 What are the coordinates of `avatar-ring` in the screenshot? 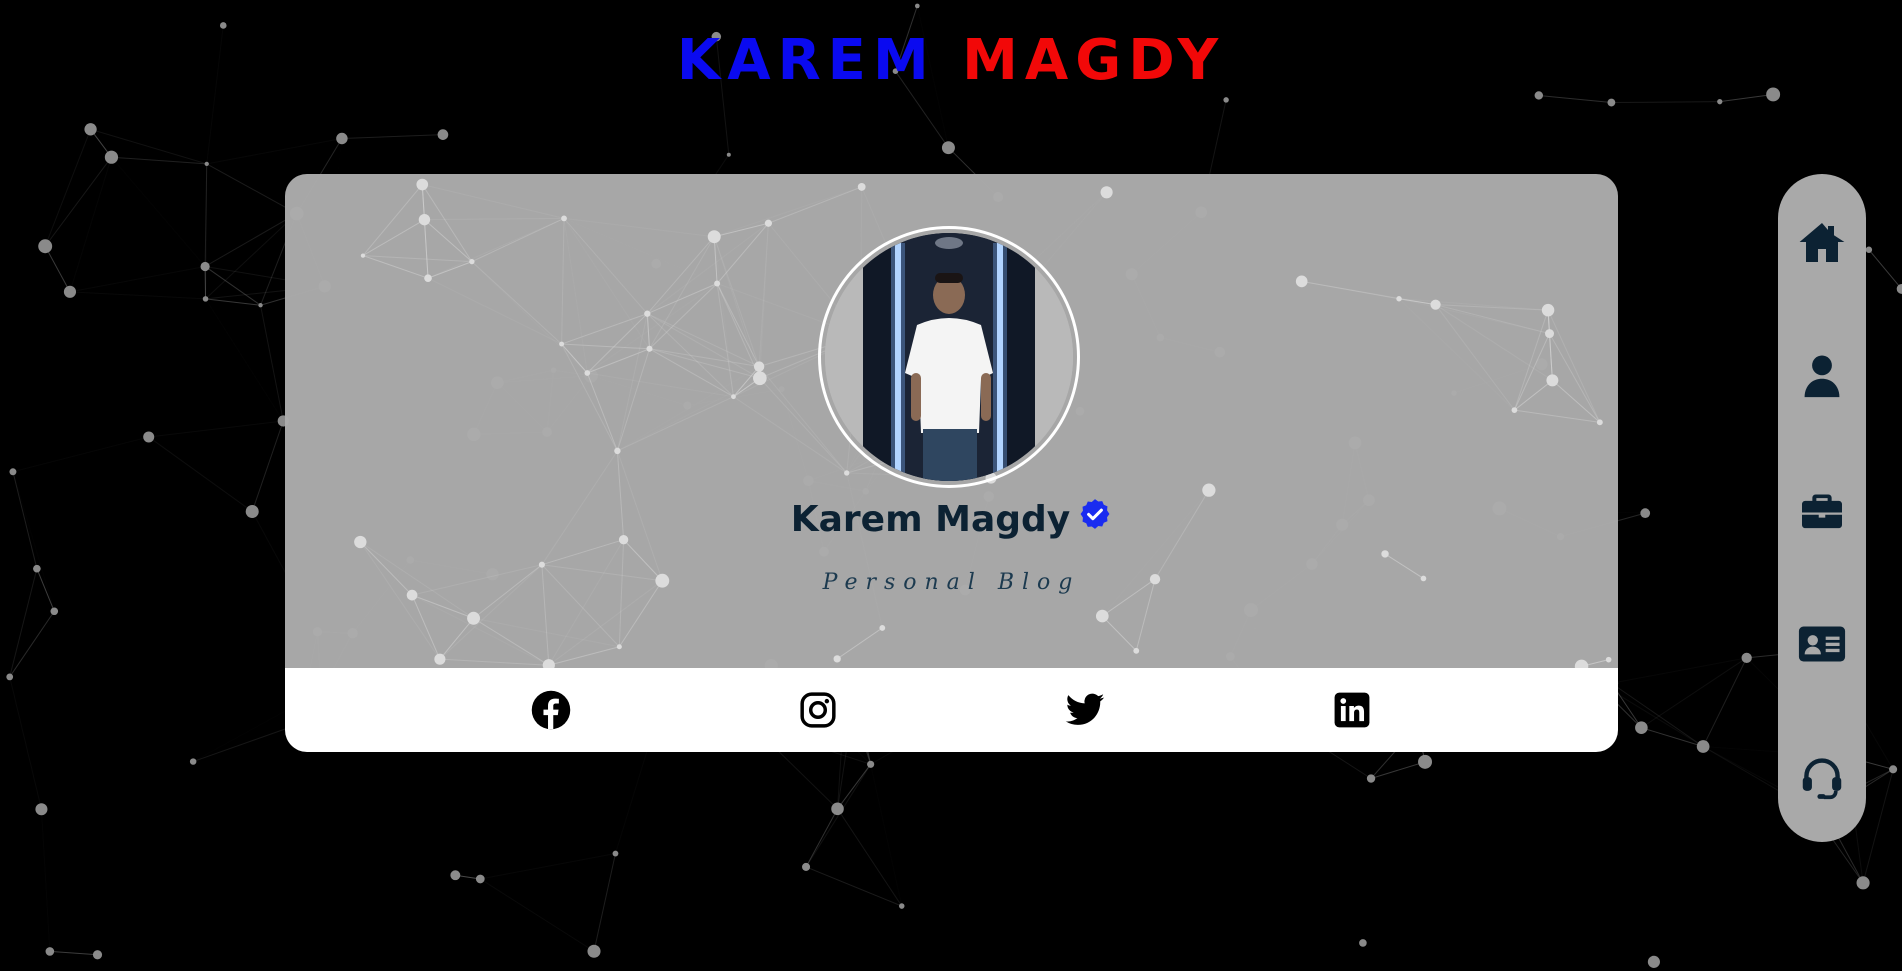 It's located at (949, 357).